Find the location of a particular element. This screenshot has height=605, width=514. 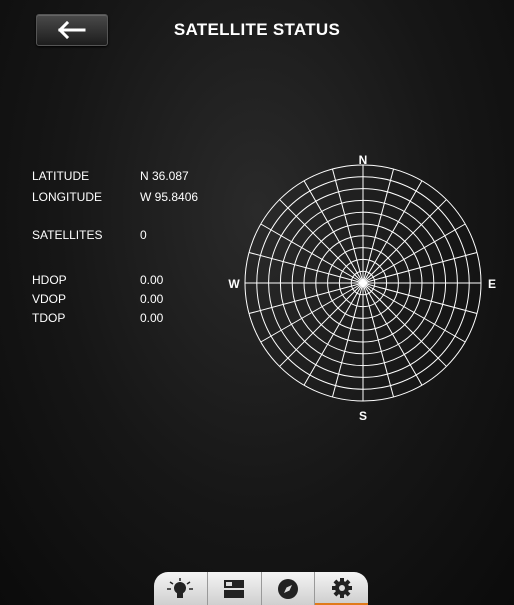

gear-icon is located at coordinates (341, 587).